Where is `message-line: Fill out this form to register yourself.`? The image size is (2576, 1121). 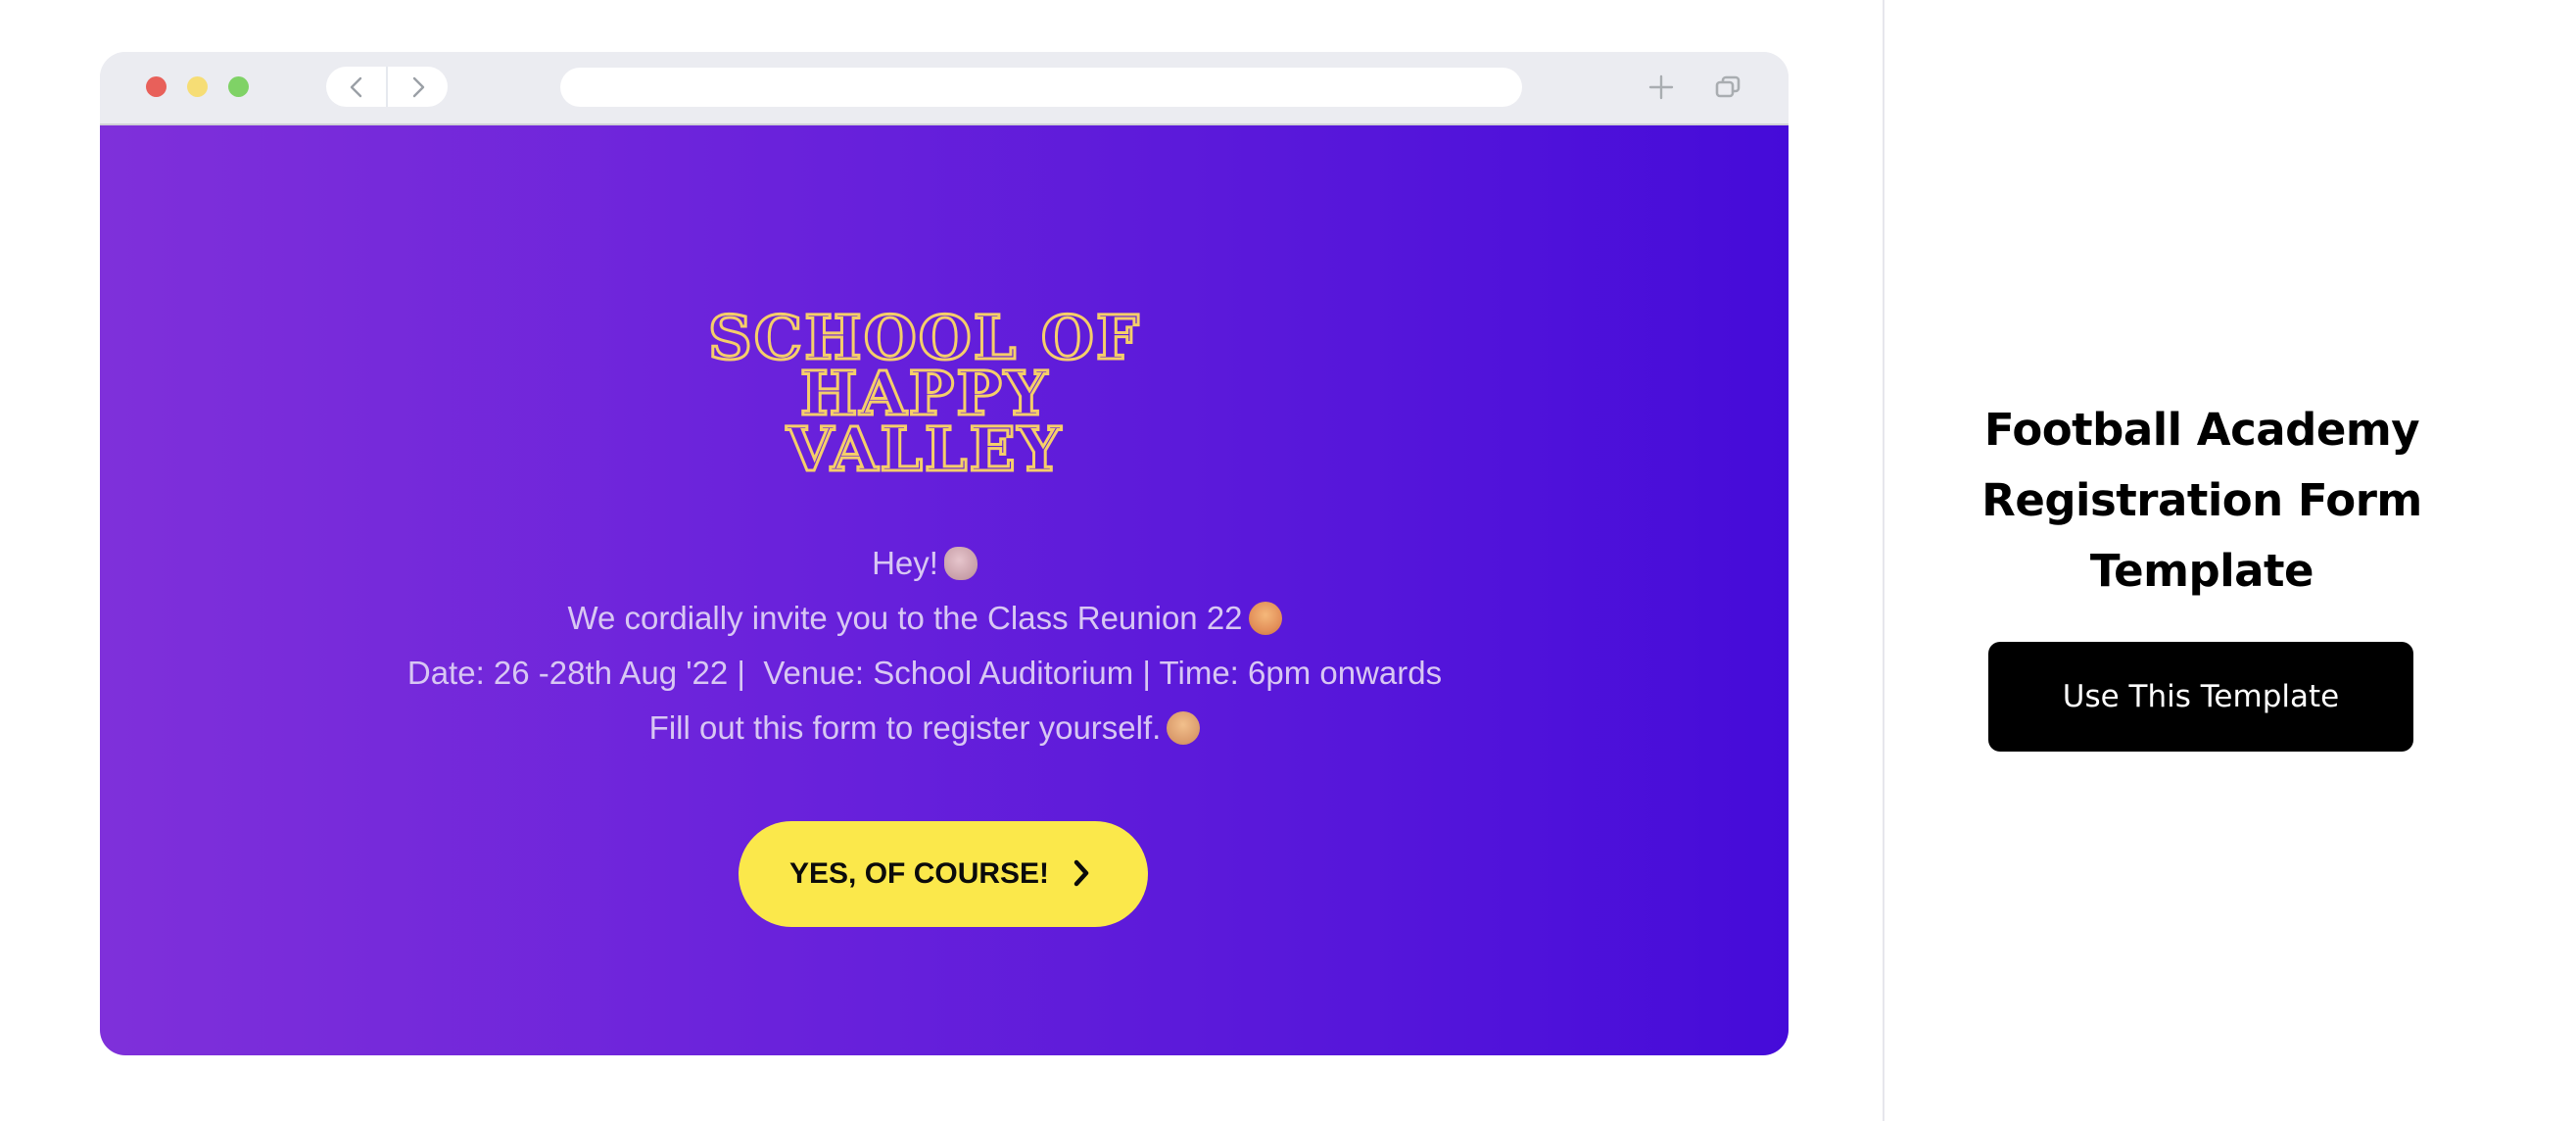
message-line: Fill out this form to register yourself. is located at coordinates (944, 728).